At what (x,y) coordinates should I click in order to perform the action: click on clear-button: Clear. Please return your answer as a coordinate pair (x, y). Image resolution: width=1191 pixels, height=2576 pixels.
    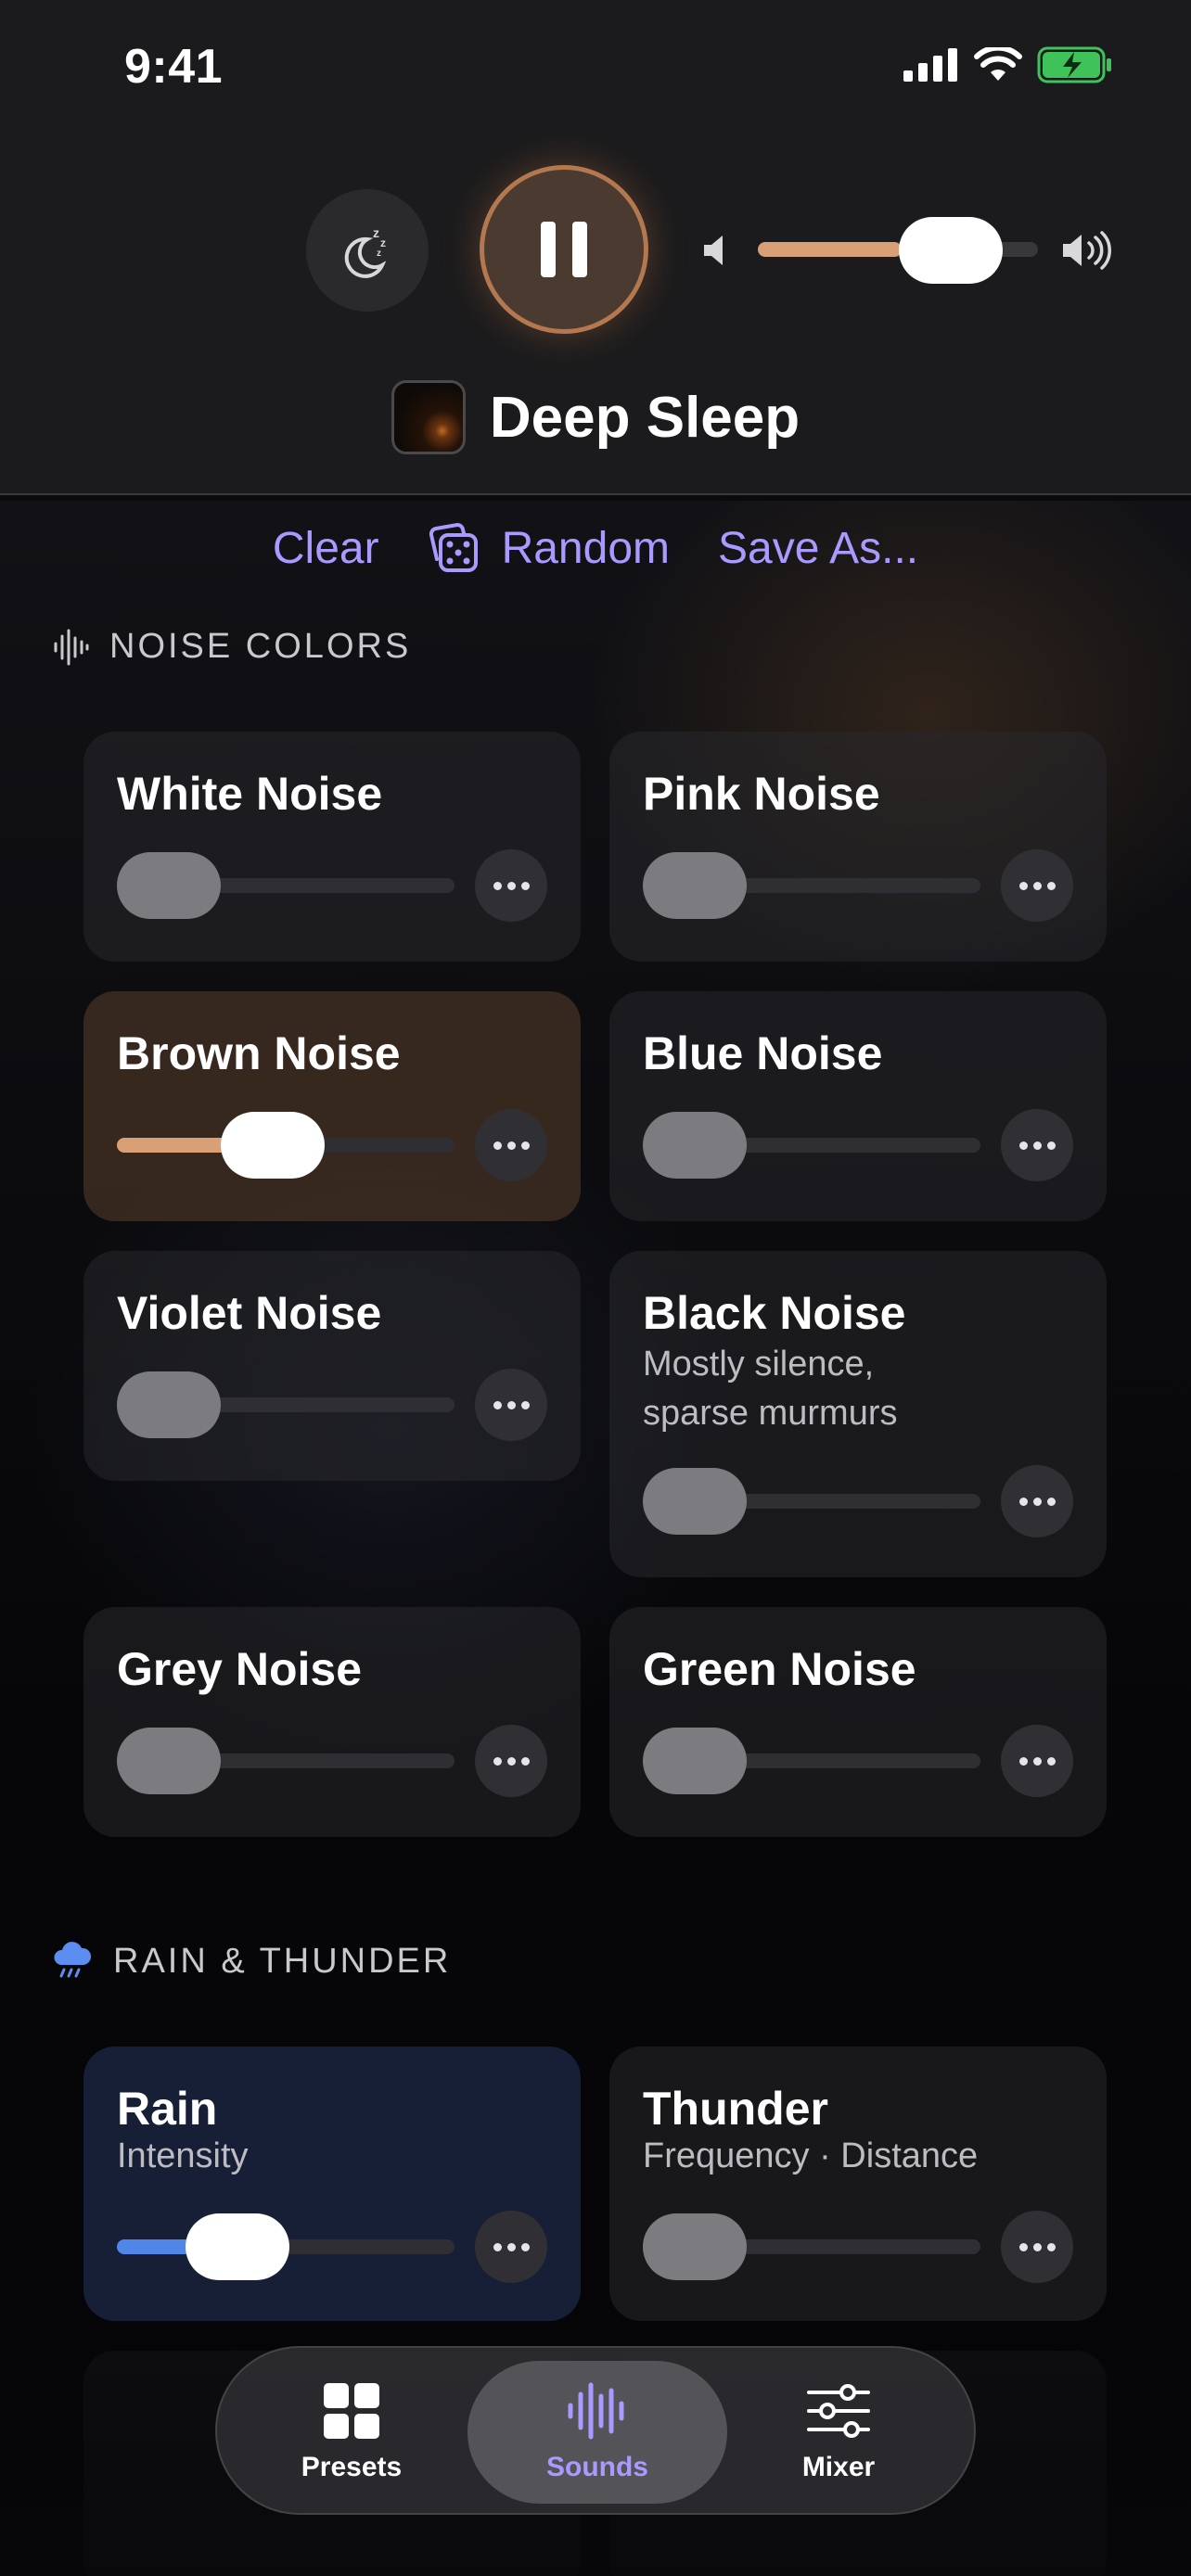
    Looking at the image, I should click on (326, 548).